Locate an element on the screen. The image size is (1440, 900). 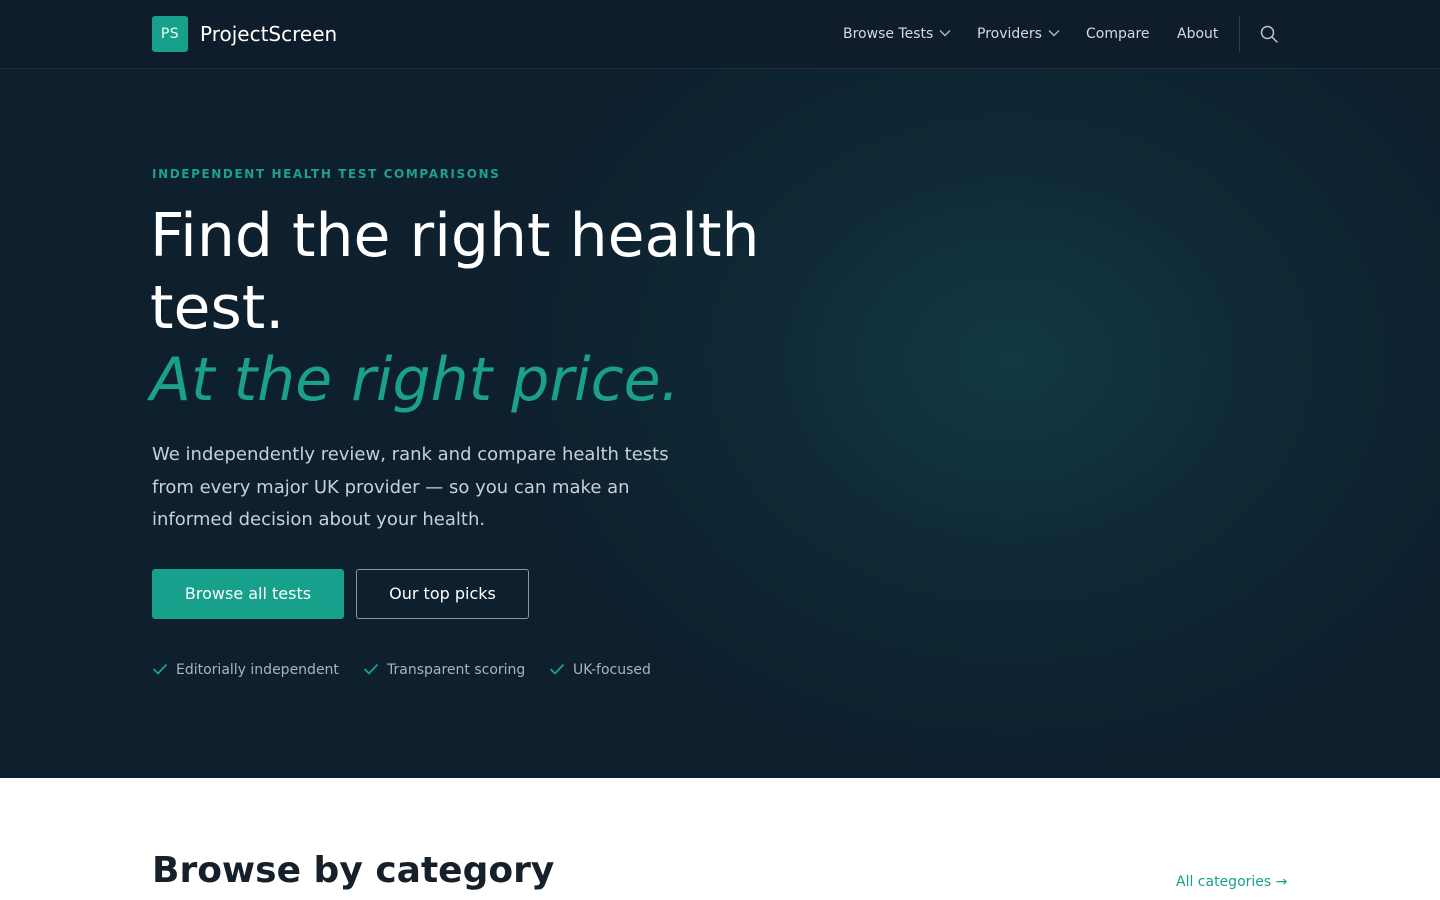
trust-point-uk: UK-focused is located at coordinates (600, 670).